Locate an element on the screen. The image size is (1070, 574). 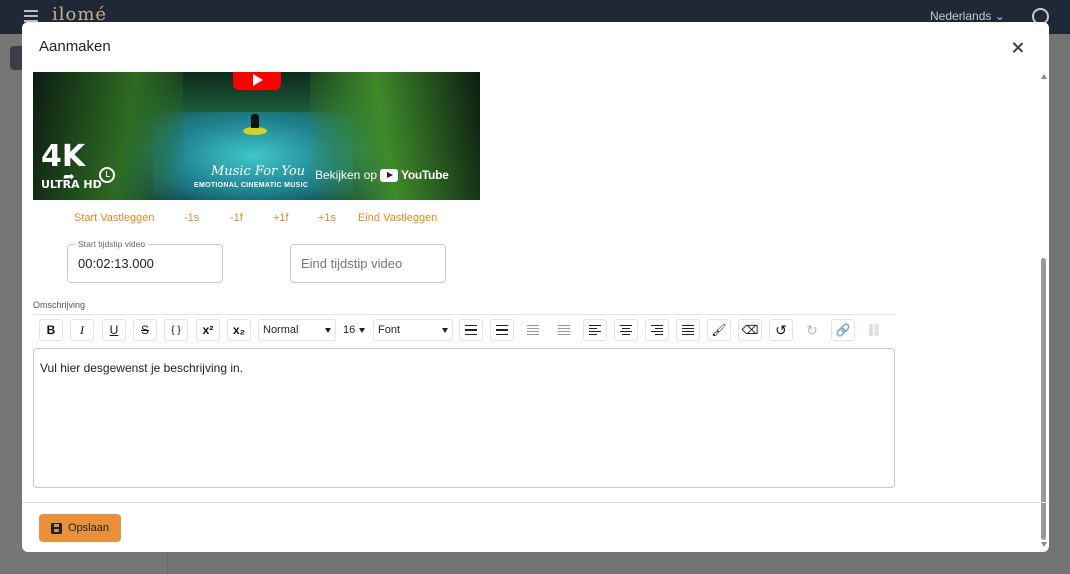
start-time-field: Start tijdstip video is located at coordinates (145, 261).